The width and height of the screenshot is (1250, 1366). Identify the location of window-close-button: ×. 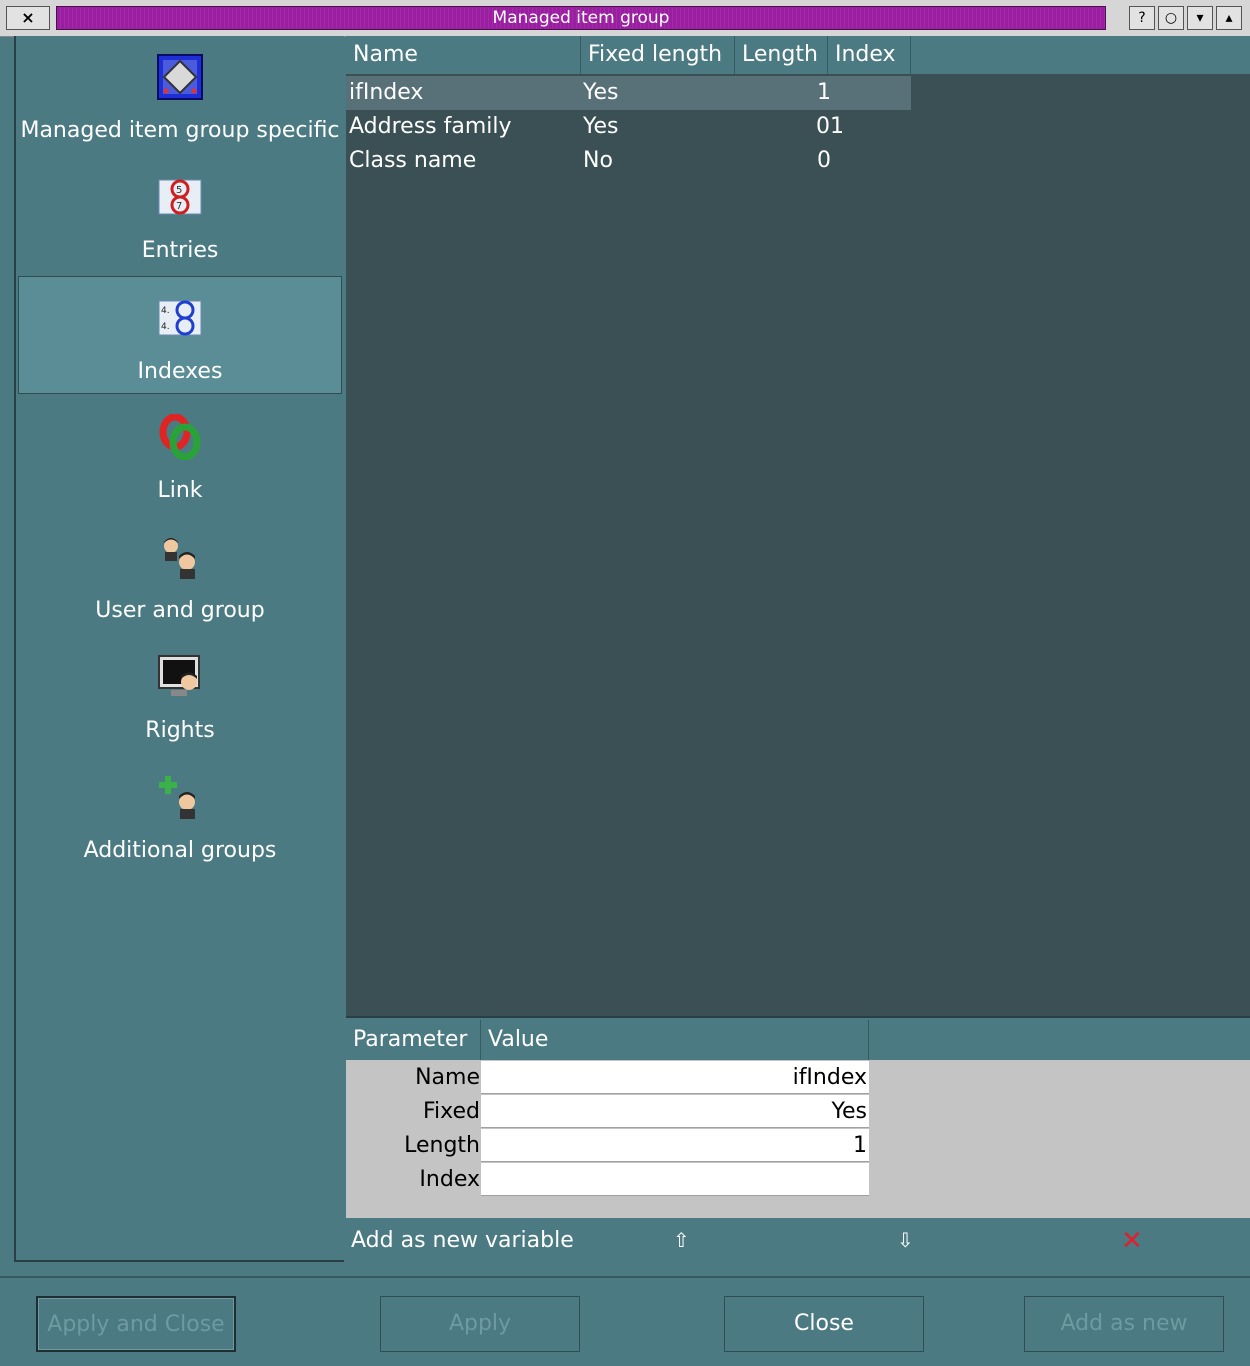
(28, 18).